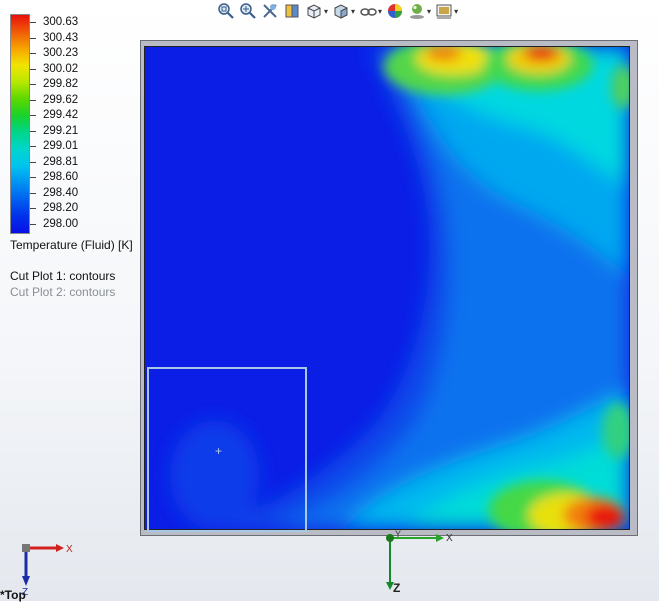 This screenshot has width=659, height=602. What do you see at coordinates (61, 115) in the screenshot?
I see `legend-value-label: 299.42` at bounding box center [61, 115].